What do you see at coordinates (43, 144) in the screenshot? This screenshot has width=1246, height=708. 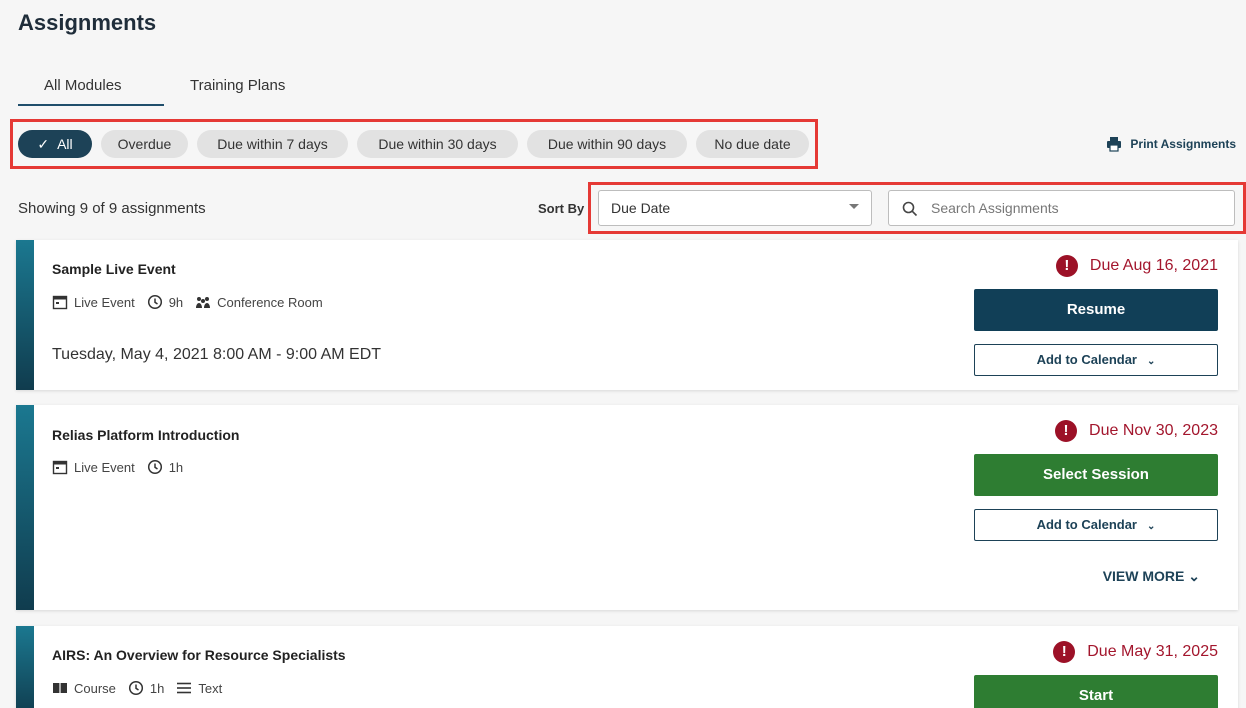 I see `check-icon: ✓` at bounding box center [43, 144].